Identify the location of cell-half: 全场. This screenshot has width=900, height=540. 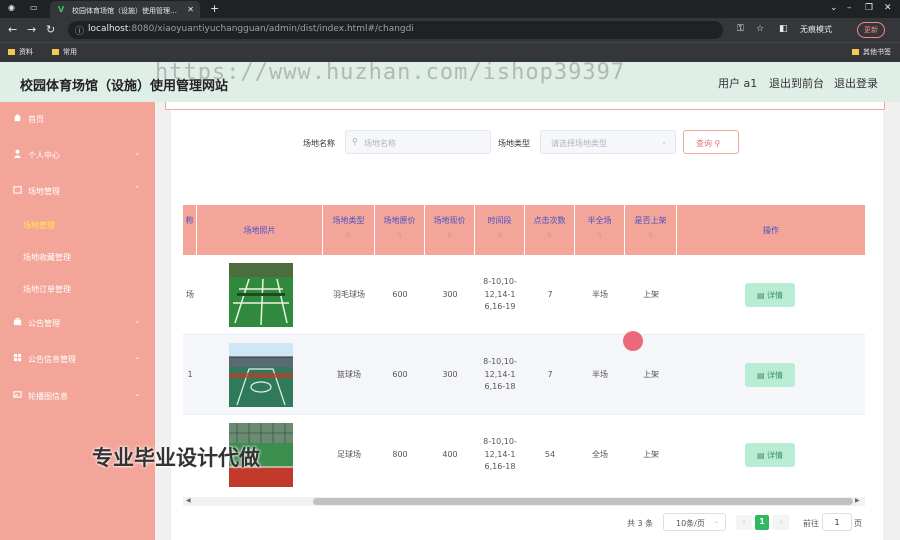
(600, 454).